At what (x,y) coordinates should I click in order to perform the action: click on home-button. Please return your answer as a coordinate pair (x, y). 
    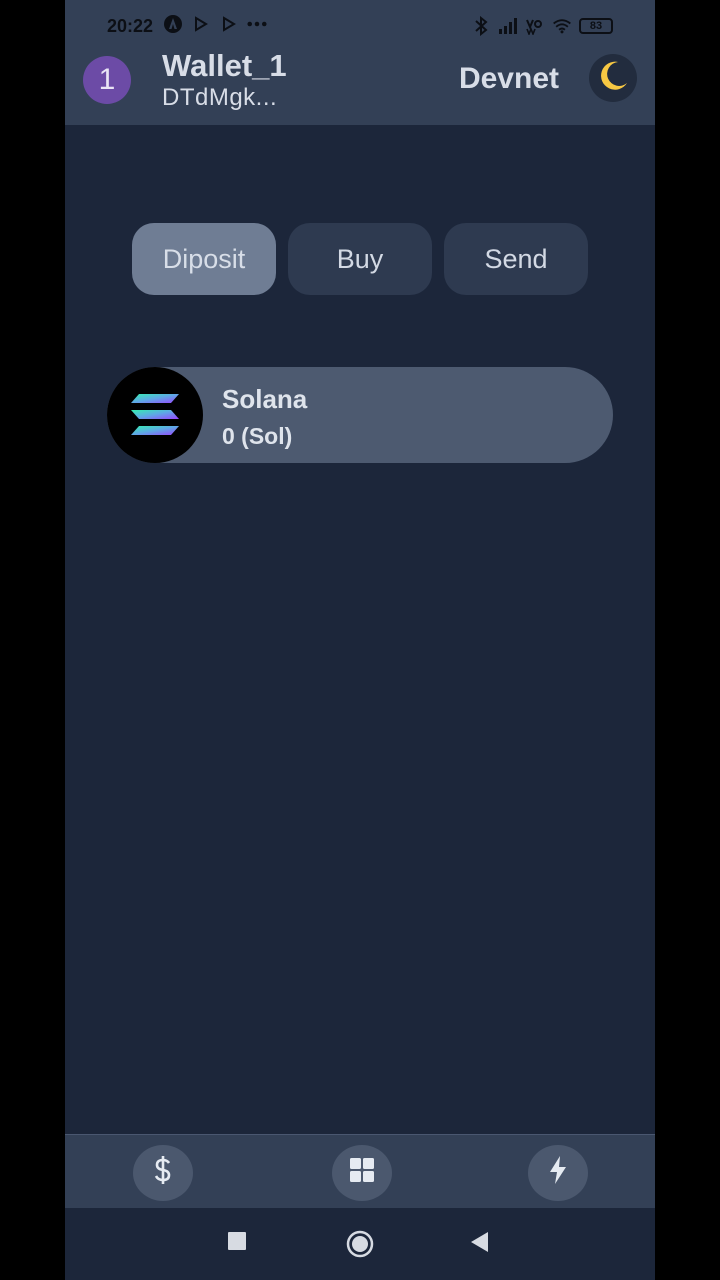
    Looking at the image, I should click on (360, 1246).